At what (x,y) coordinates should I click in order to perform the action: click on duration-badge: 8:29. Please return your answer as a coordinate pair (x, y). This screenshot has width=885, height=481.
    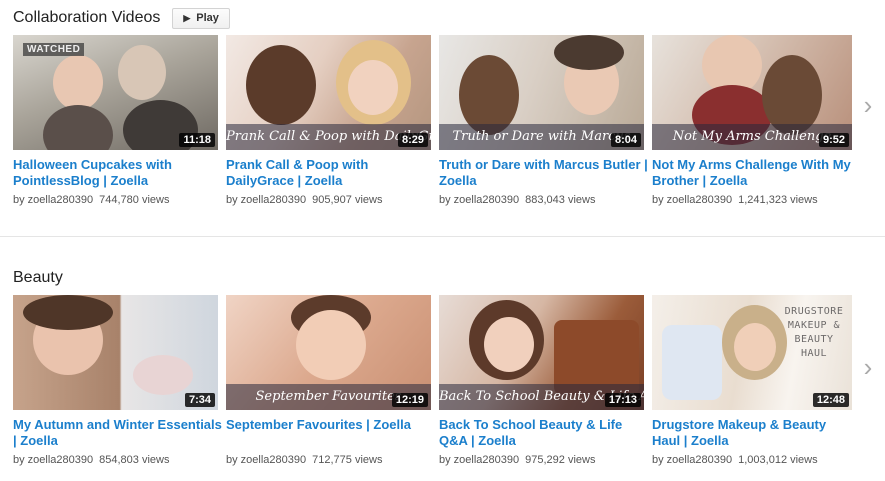
    Looking at the image, I should click on (412, 140).